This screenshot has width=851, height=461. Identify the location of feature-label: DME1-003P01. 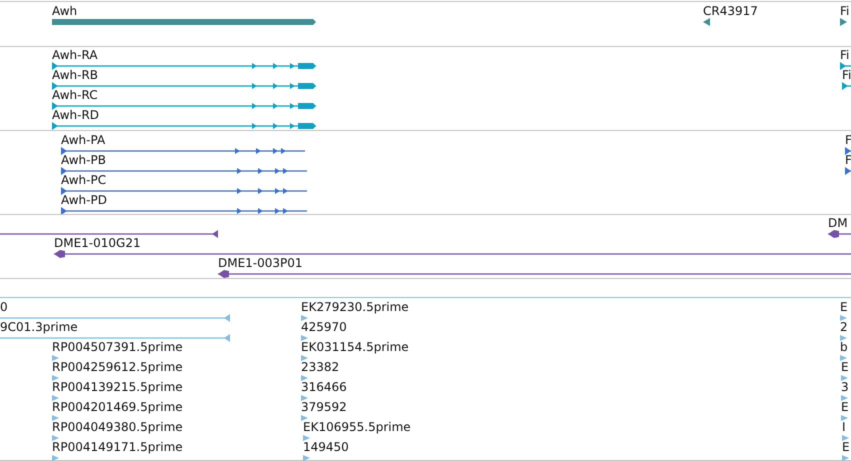
(260, 263).